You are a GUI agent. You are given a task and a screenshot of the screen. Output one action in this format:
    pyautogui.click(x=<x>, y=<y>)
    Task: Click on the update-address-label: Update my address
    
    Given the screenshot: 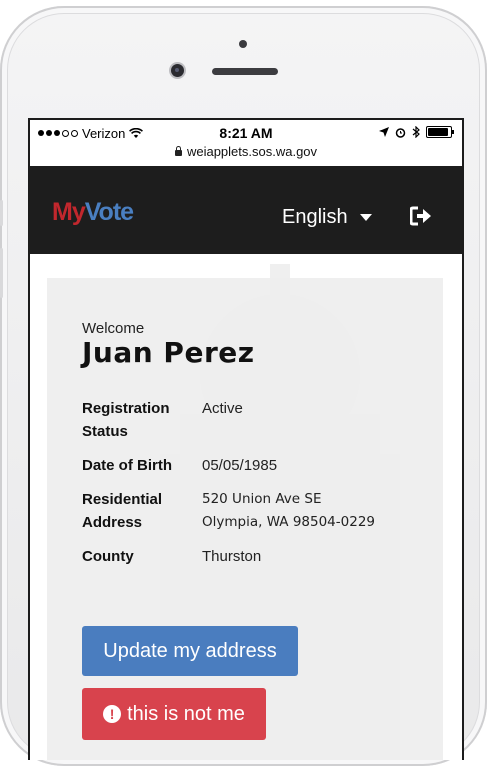 What is the action you would take?
    pyautogui.click(x=190, y=650)
    